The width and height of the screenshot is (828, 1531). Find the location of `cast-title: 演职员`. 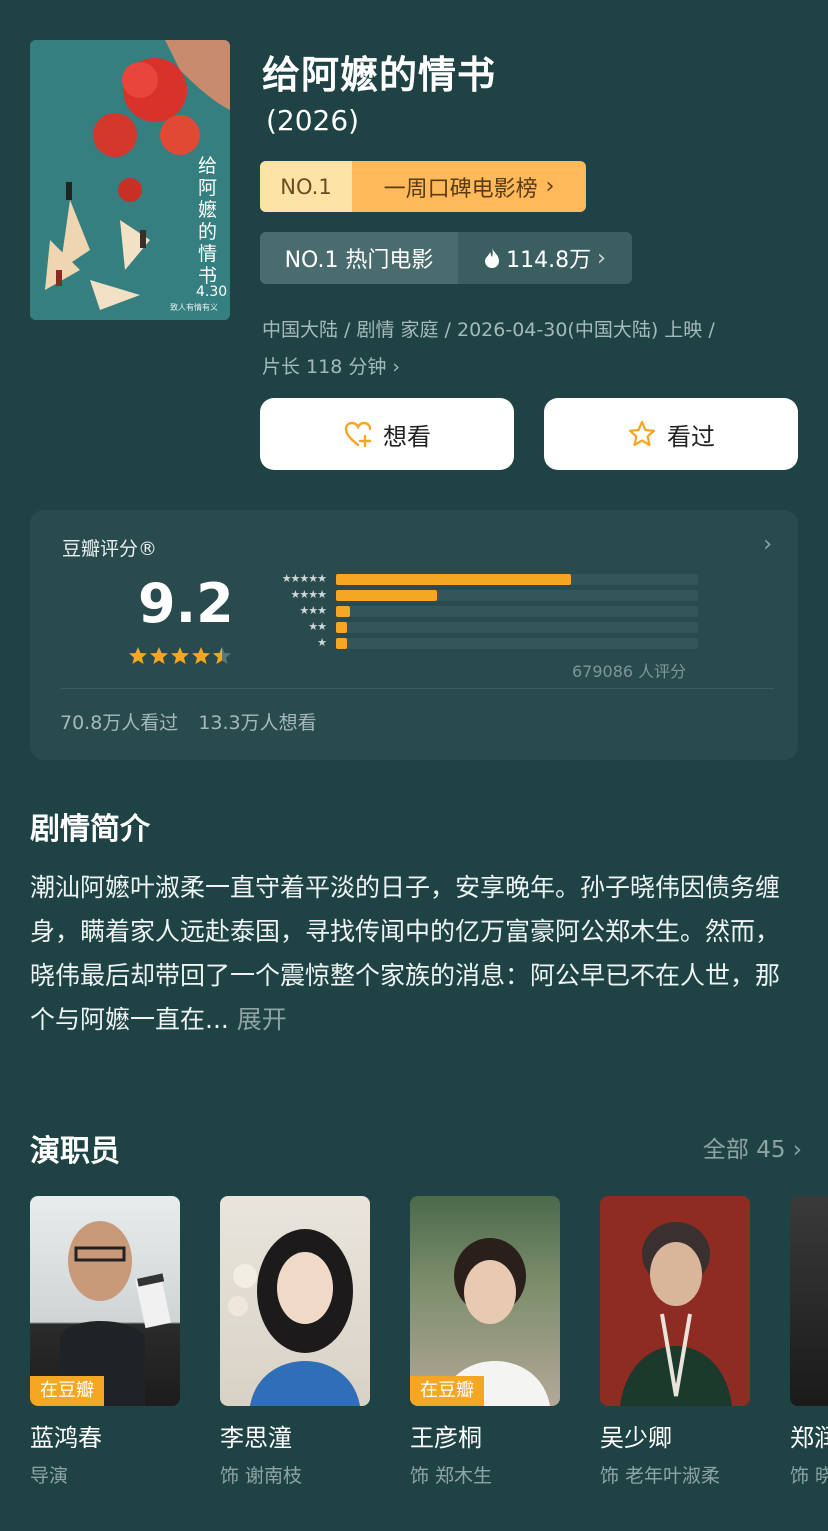

cast-title: 演职员 is located at coordinates (75, 1151).